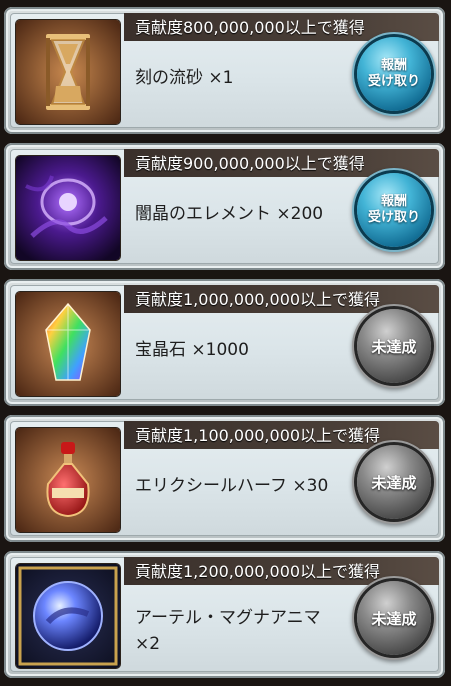  Describe the element at coordinates (258, 299) in the screenshot. I see `reward-condition: 貢献度1,000,000,000以上で獲得` at that location.